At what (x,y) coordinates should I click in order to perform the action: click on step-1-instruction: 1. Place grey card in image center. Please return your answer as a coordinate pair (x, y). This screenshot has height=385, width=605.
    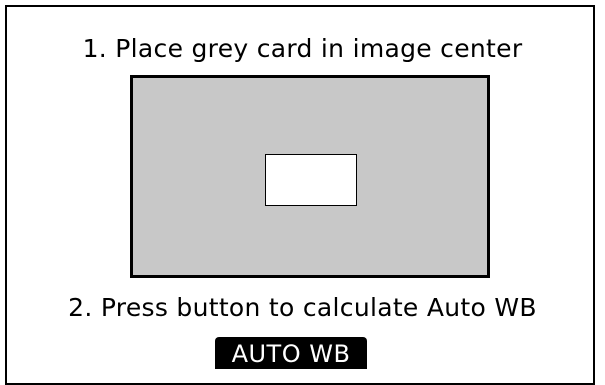
    Looking at the image, I should click on (302, 48).